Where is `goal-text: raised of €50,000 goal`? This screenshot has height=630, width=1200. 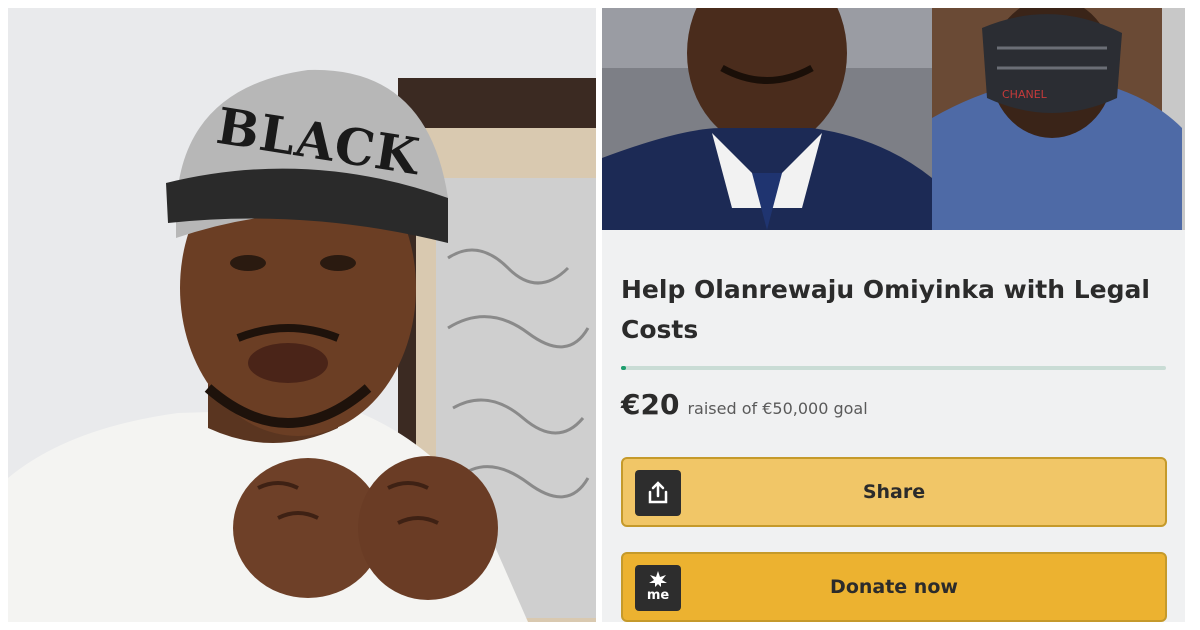 goal-text: raised of €50,000 goal is located at coordinates (777, 408).